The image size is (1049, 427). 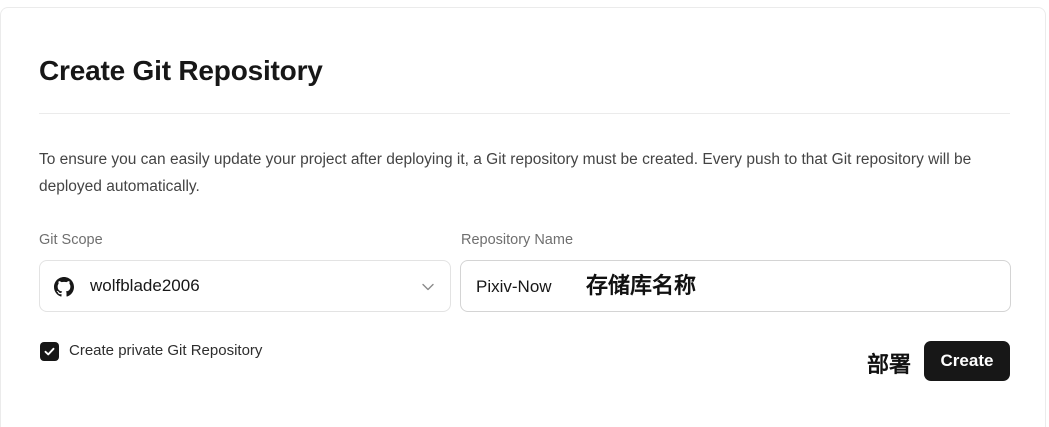 I want to click on git-scope-label: Git Scope, so click(x=71, y=240).